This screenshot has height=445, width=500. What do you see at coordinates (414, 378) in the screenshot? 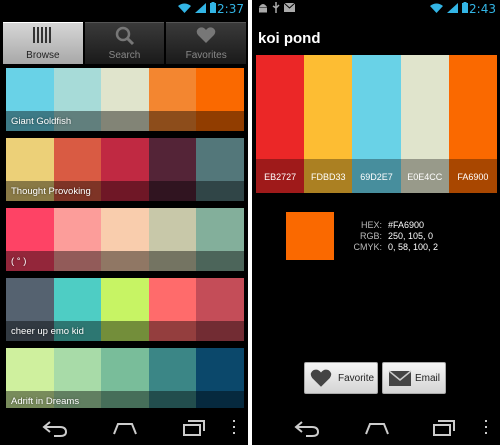
I see `email-button: Email` at bounding box center [414, 378].